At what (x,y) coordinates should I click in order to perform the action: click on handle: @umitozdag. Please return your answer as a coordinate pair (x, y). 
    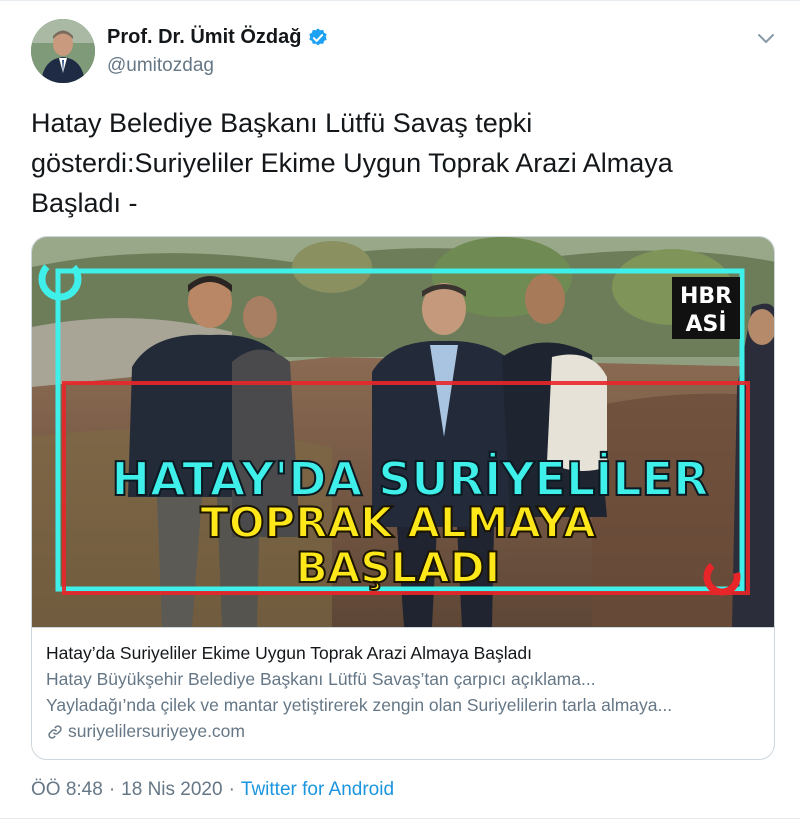
    Looking at the image, I should click on (218, 66).